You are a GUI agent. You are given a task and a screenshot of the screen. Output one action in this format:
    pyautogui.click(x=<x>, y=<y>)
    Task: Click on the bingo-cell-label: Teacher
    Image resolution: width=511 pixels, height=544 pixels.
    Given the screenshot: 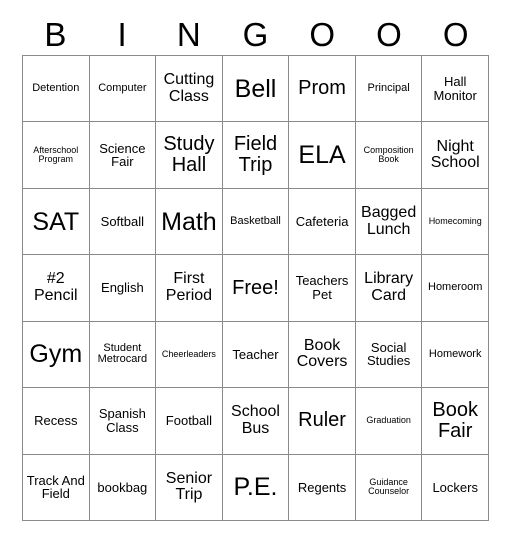 What is the action you would take?
    pyautogui.click(x=255, y=354)
    